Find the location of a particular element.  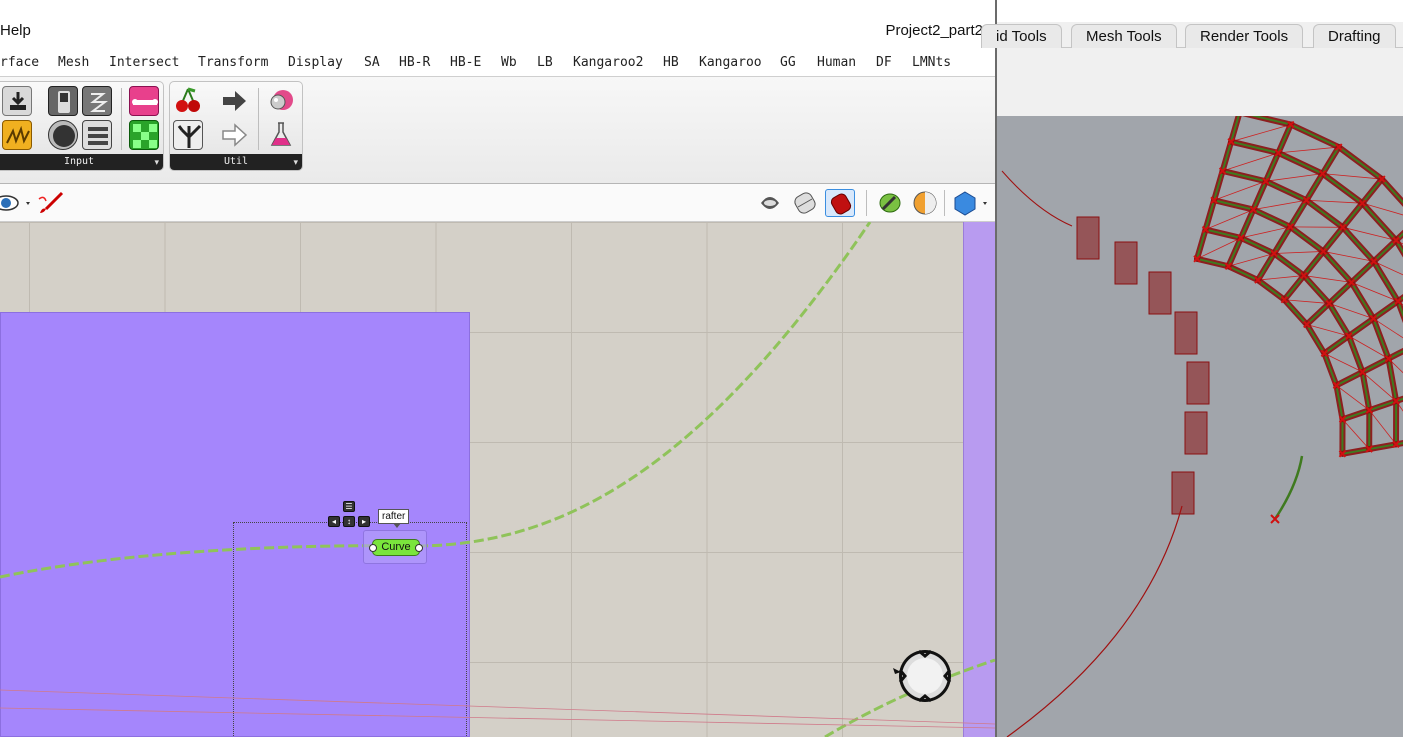

tab-gg: GG is located at coordinates (788, 62).